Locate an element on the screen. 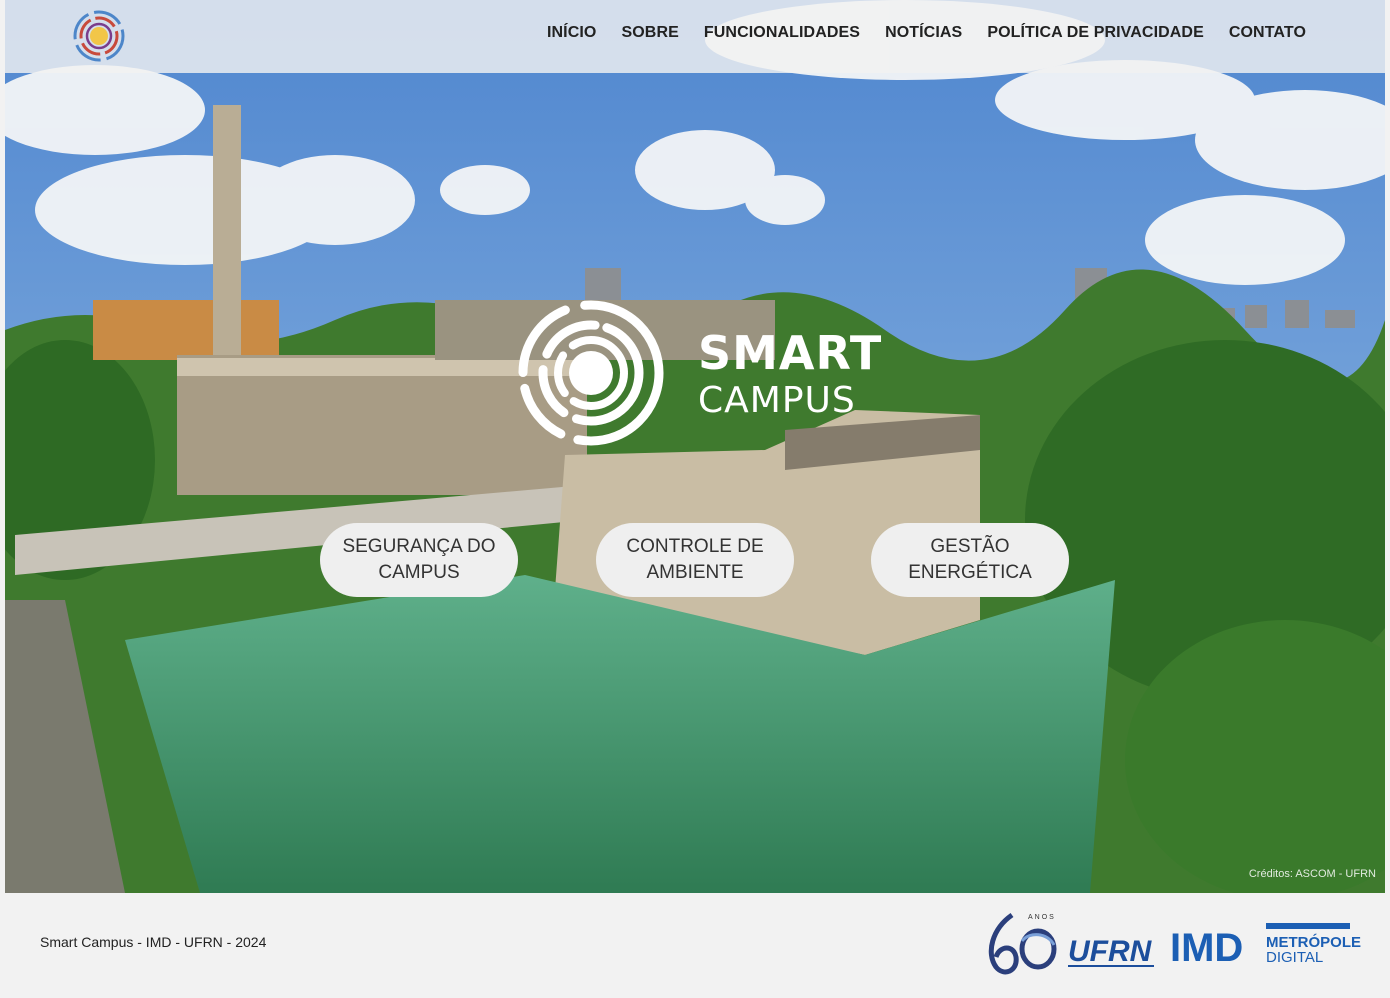  nav-sobre: SOBRE is located at coordinates (649, 33).